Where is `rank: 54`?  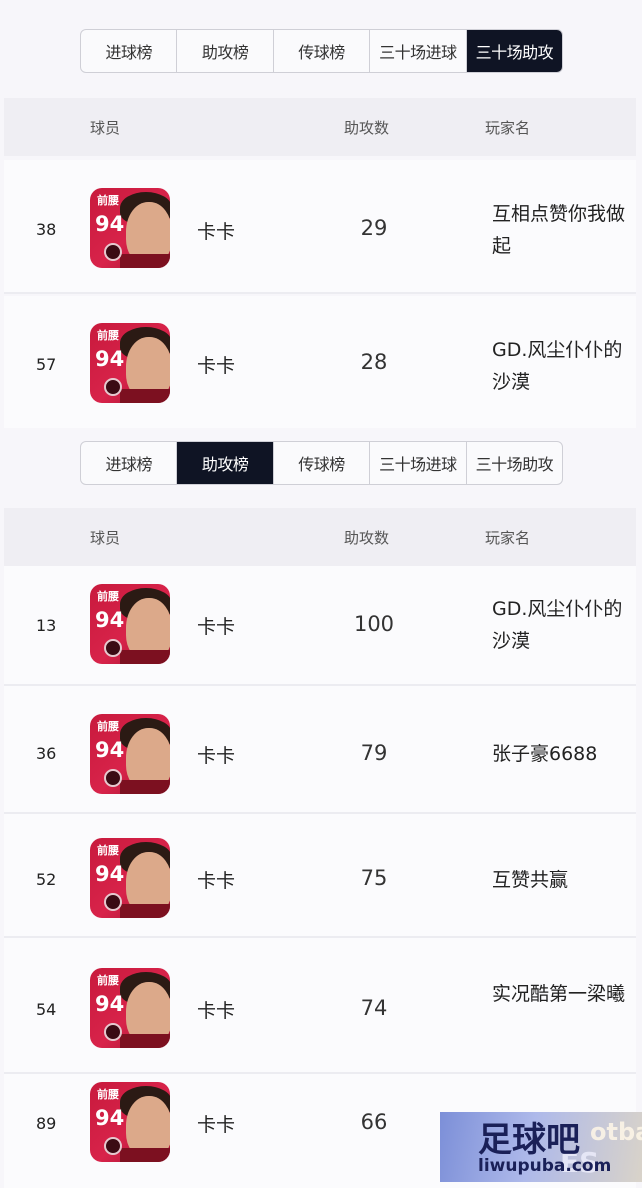
rank: 54 is located at coordinates (46, 1009).